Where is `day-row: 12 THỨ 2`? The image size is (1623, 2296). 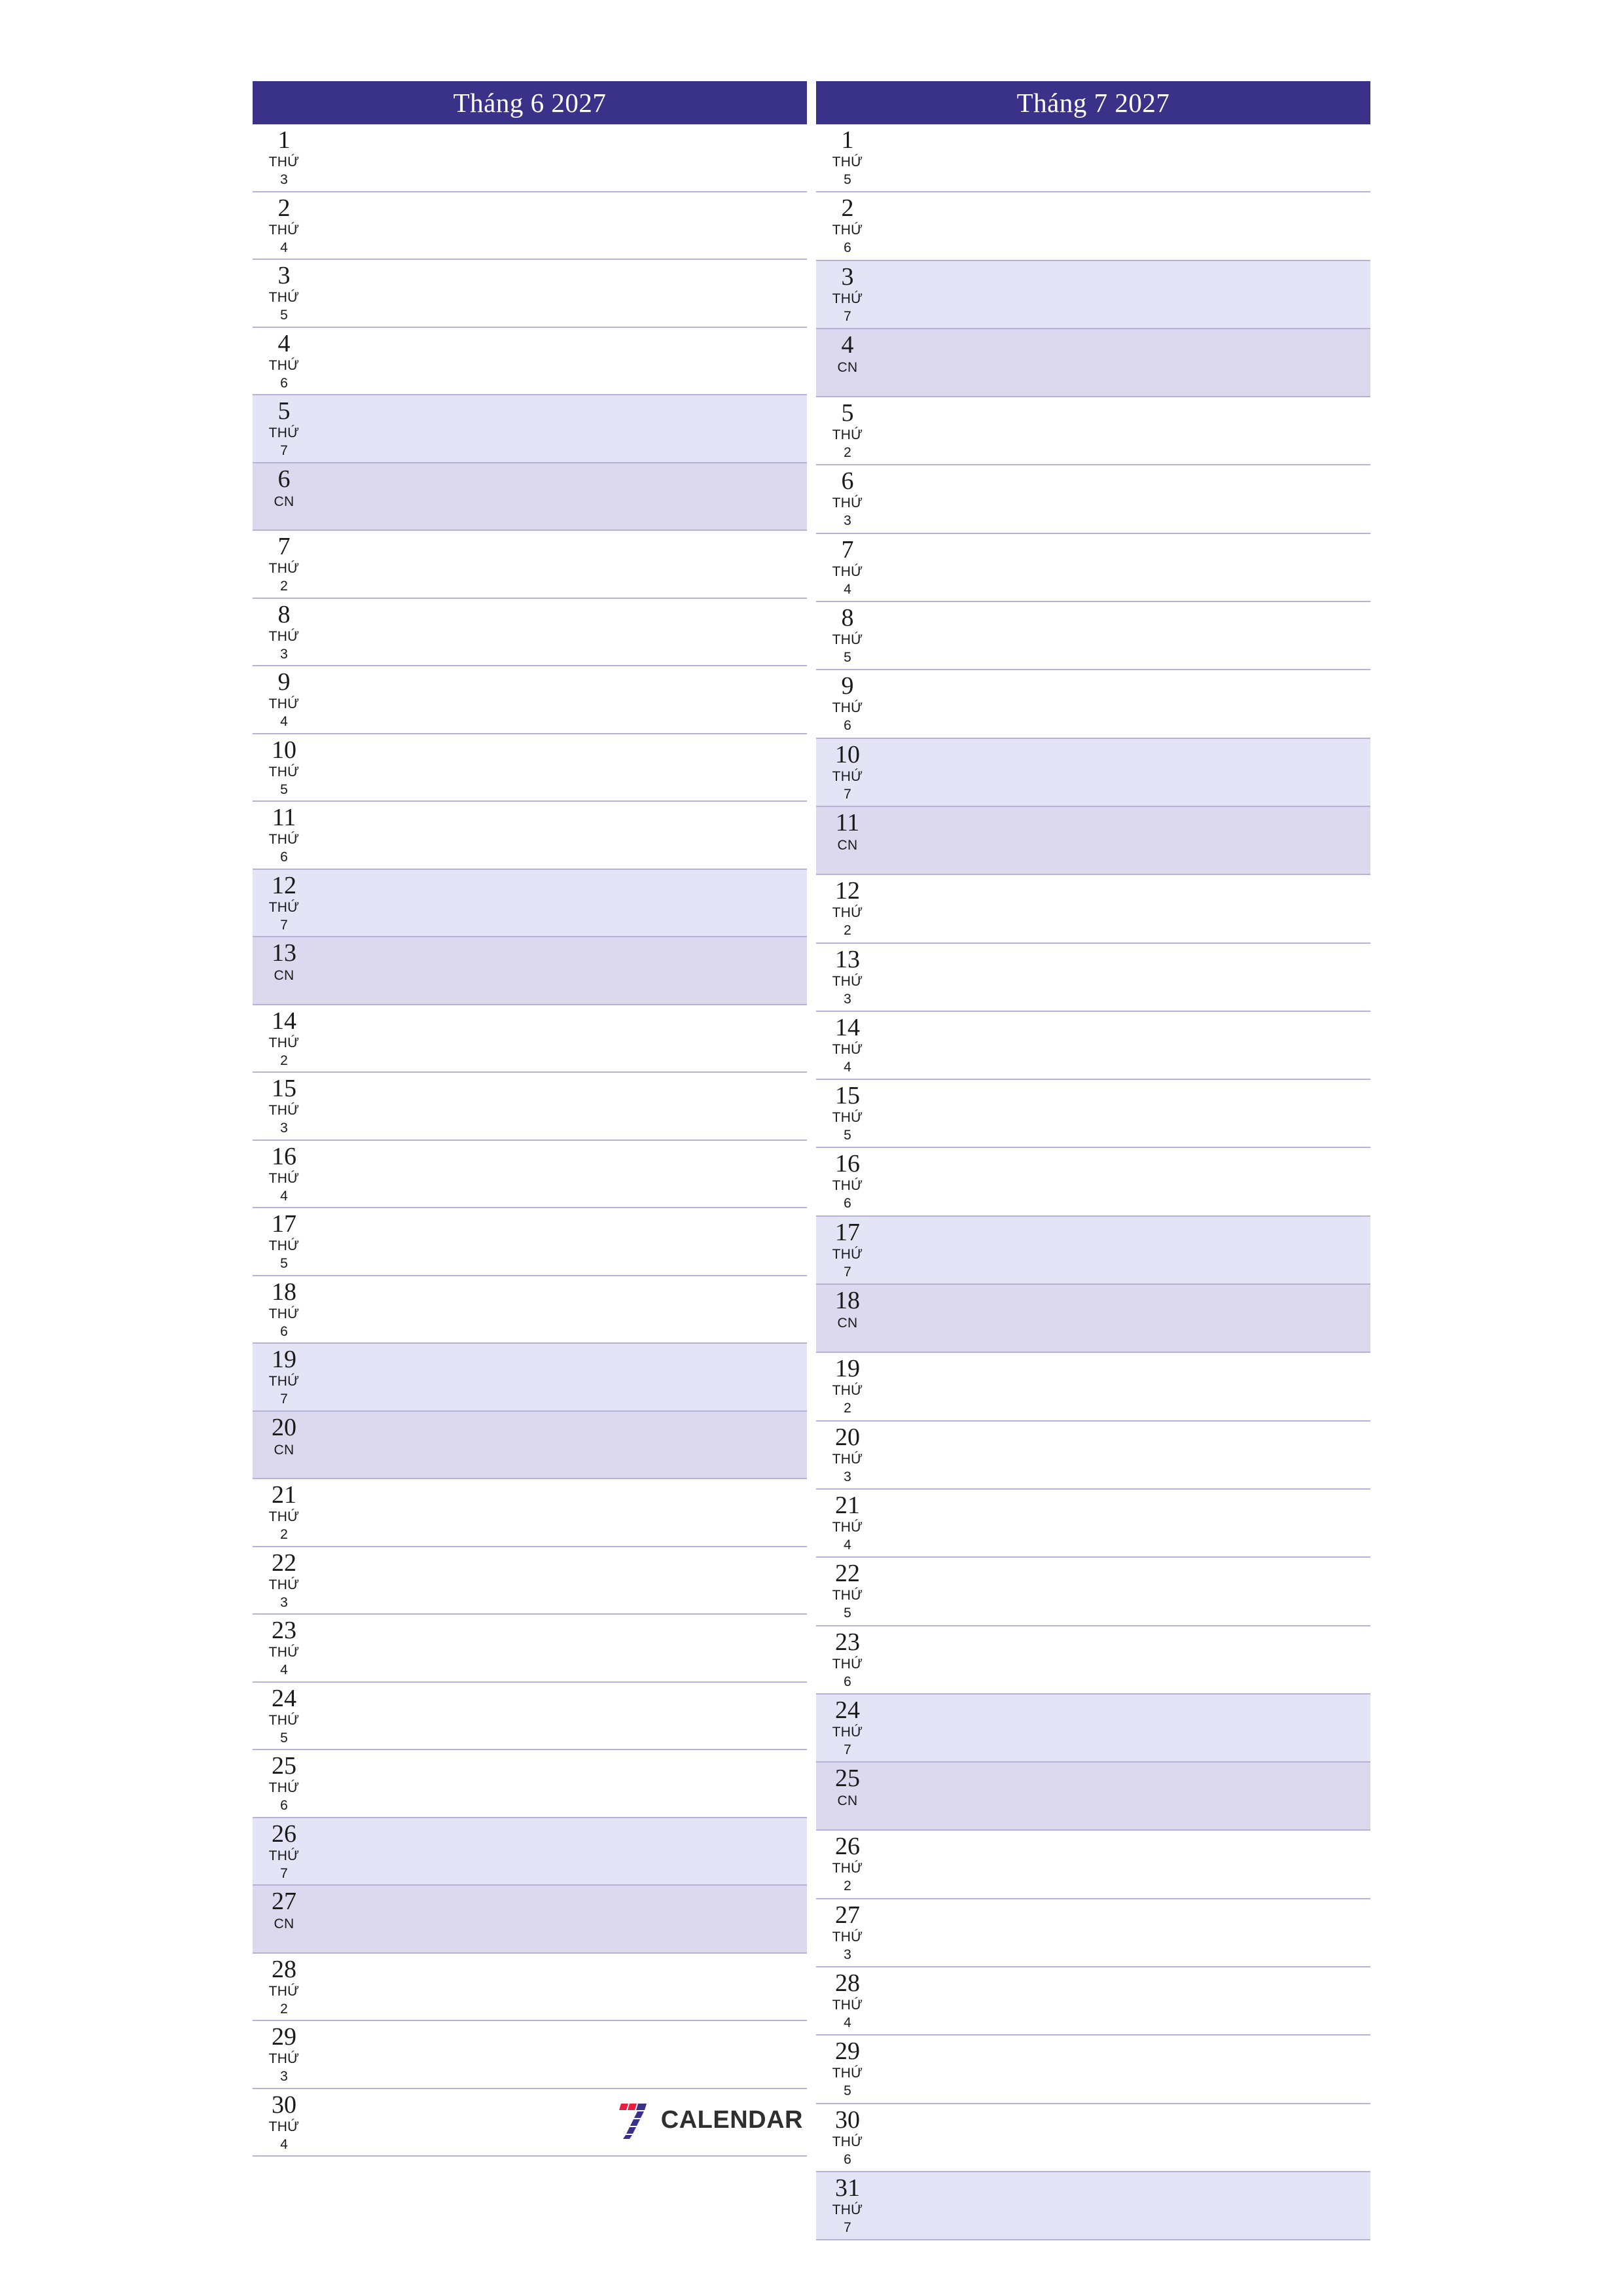
day-row: 12 THỨ 2 is located at coordinates (1093, 909).